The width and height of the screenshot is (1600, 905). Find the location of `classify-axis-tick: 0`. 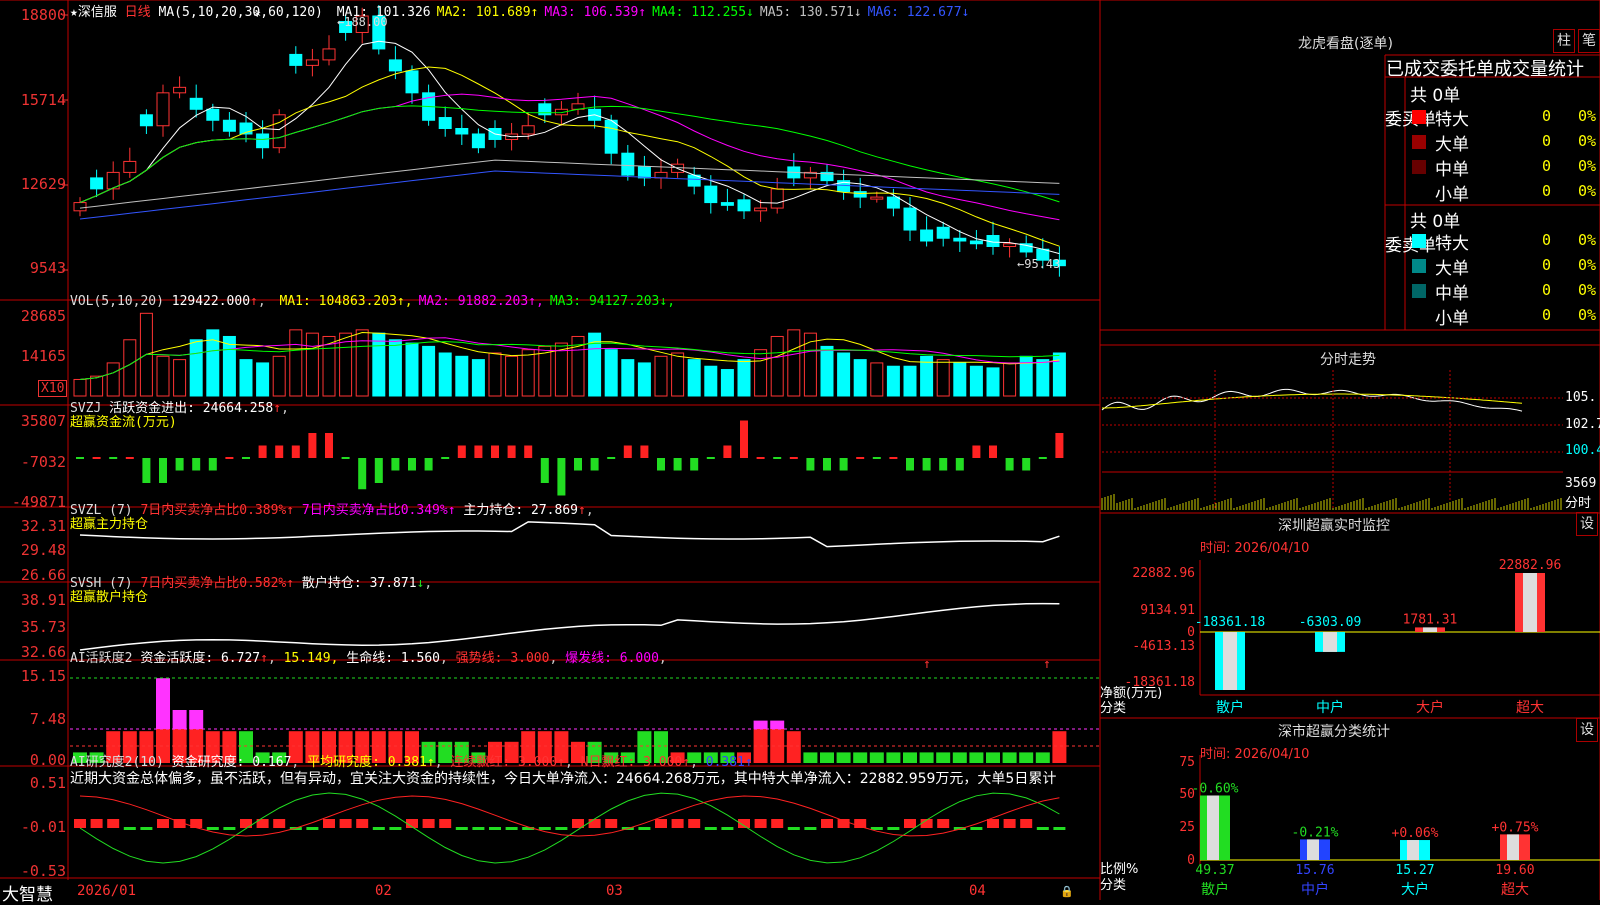

classify-axis-tick: 0 is located at coordinates (1191, 860).